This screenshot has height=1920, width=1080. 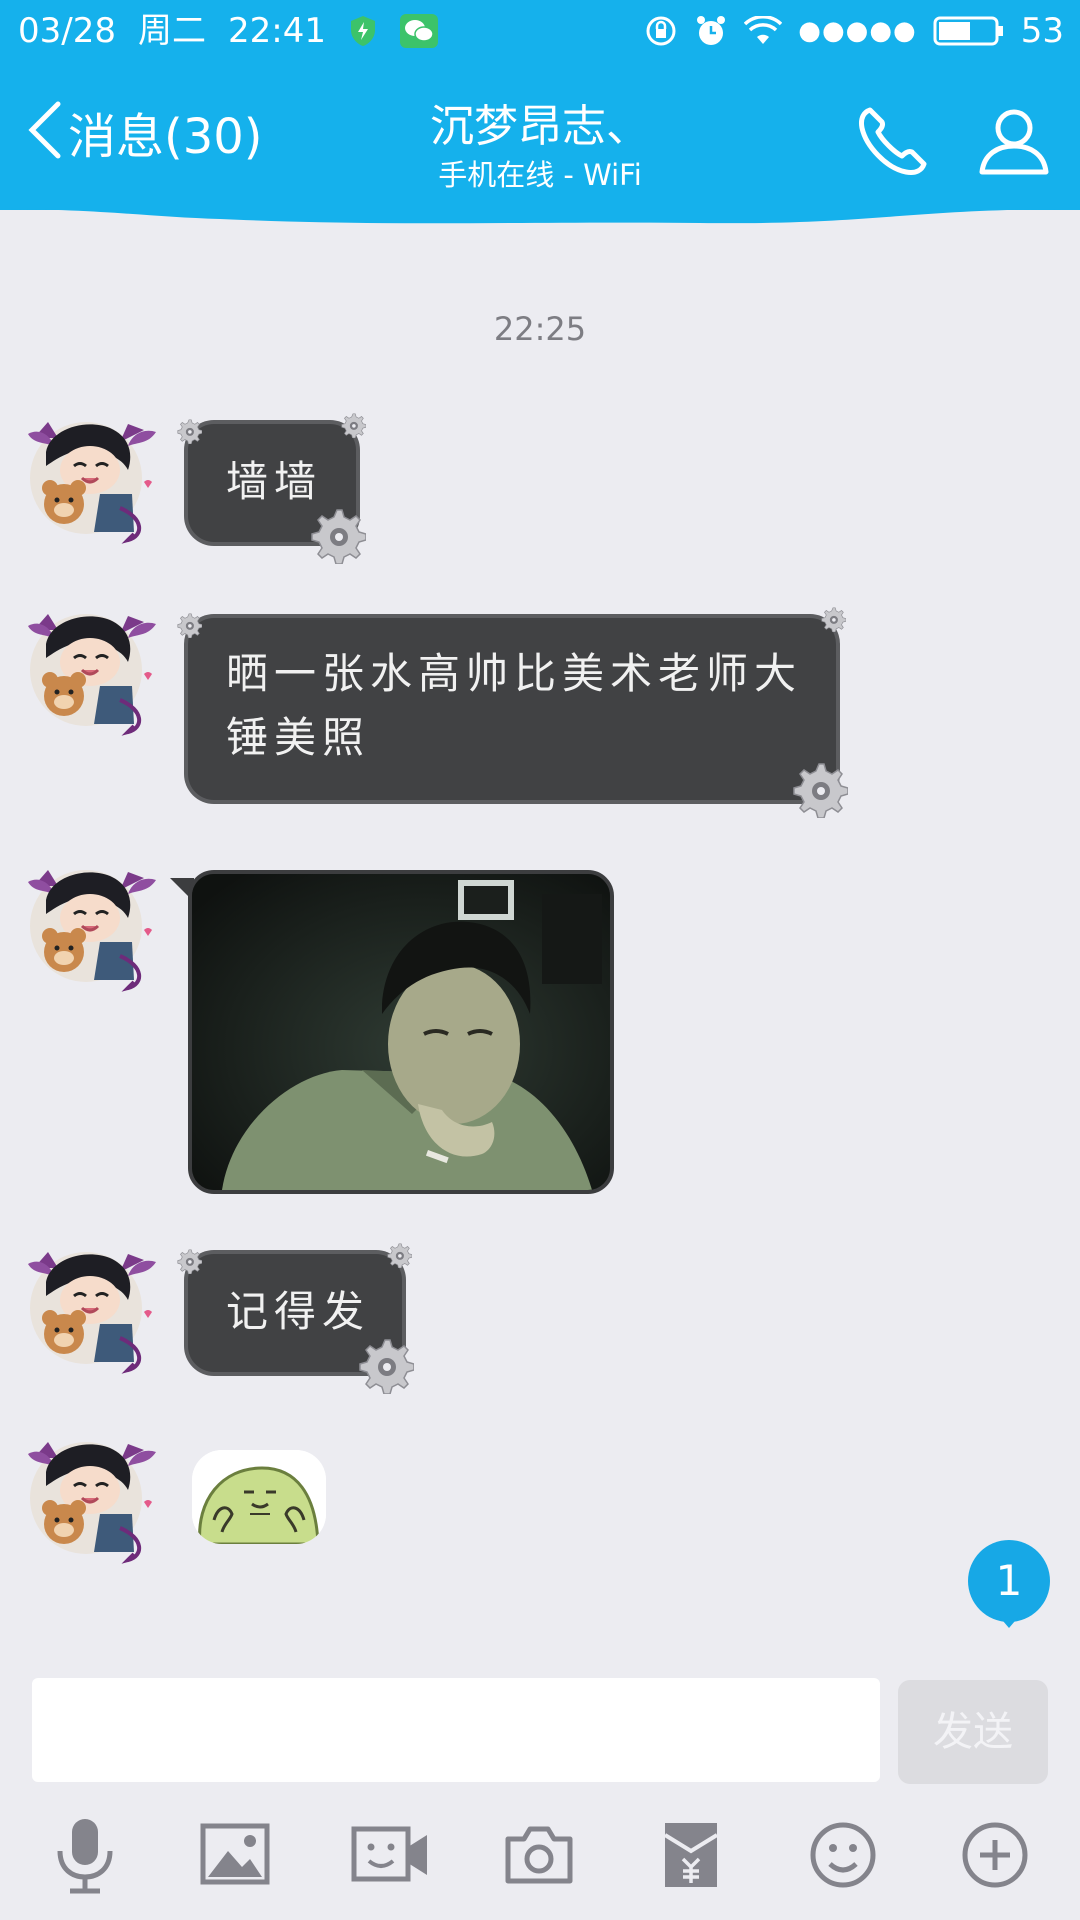 I want to click on person-icon, so click(x=1014, y=142).